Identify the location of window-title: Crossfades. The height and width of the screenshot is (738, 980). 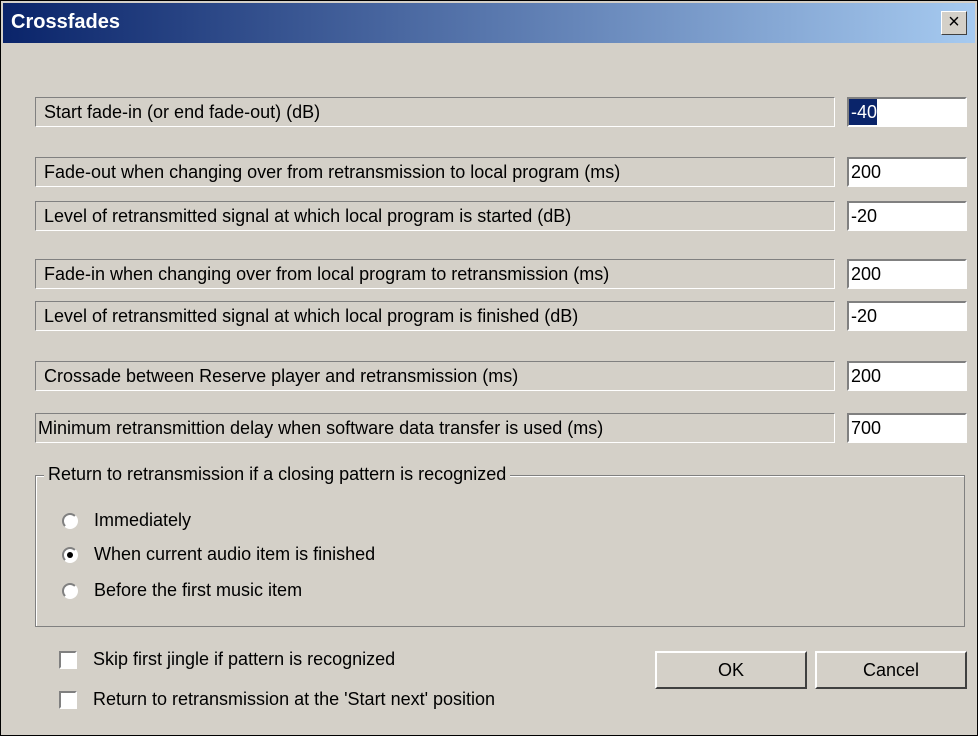
(65, 22).